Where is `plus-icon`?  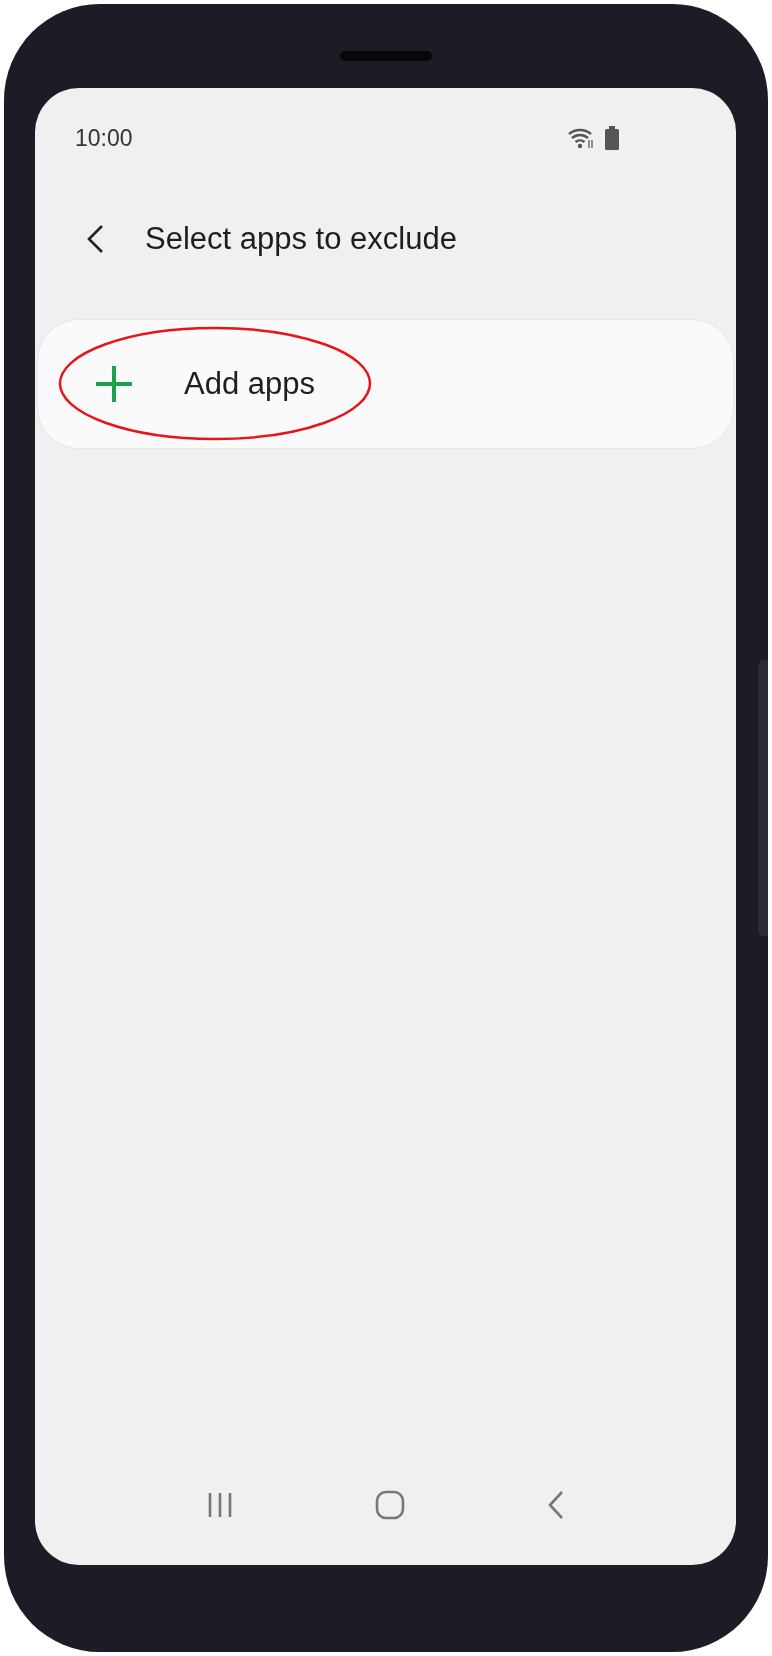
plus-icon is located at coordinates (114, 384).